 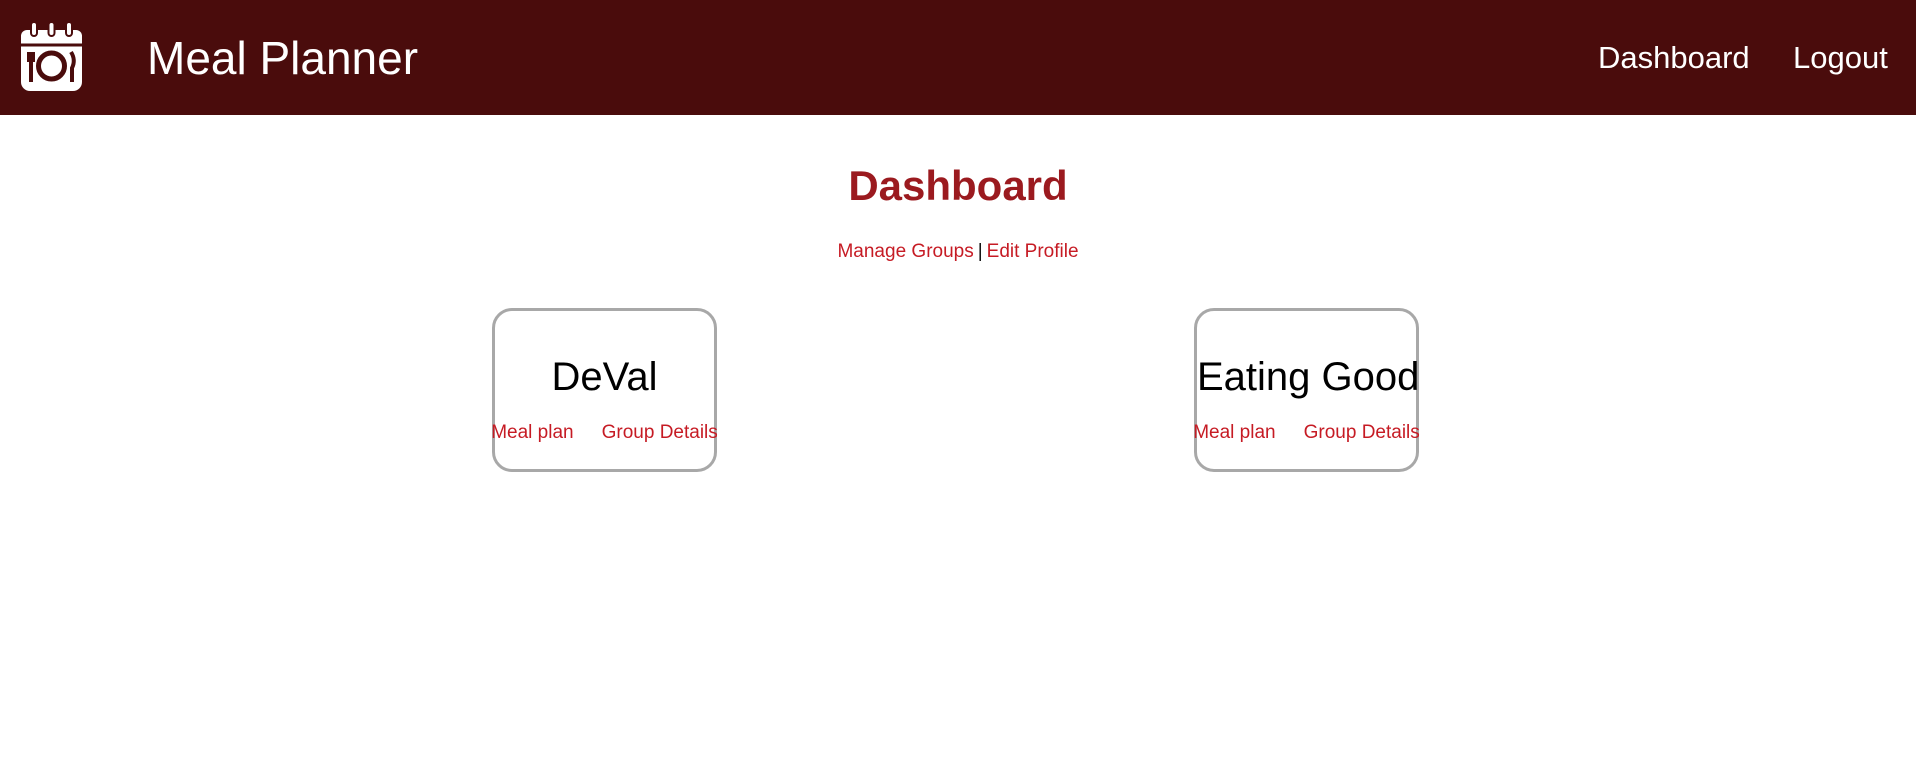 What do you see at coordinates (905, 251) in the screenshot?
I see `manage-groups-link: Manage Groups` at bounding box center [905, 251].